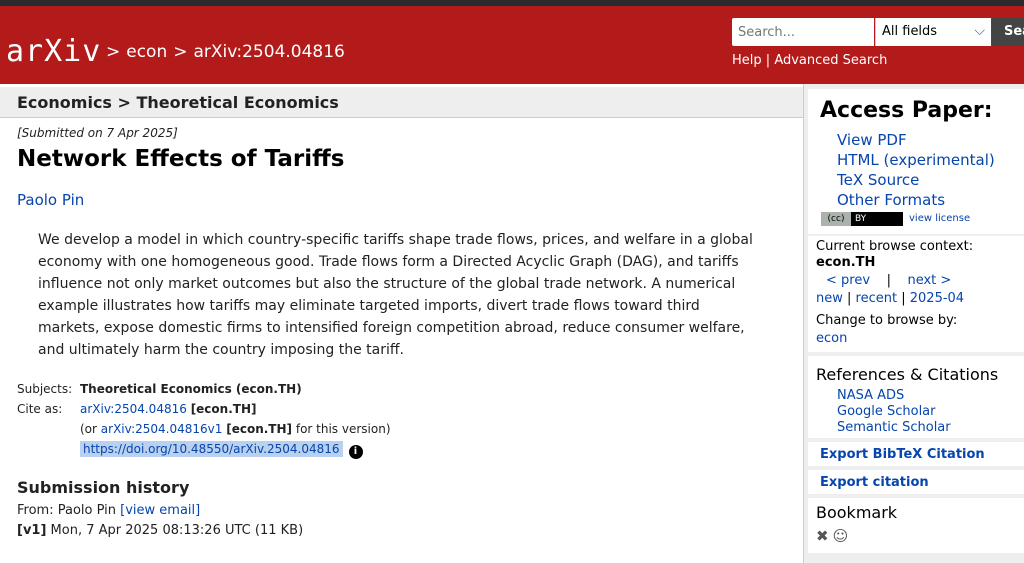 Image resolution: width=1024 pixels, height=563 pixels. Describe the element at coordinates (830, 60) in the screenshot. I see `advanced-search-link: Advanced Search` at that location.